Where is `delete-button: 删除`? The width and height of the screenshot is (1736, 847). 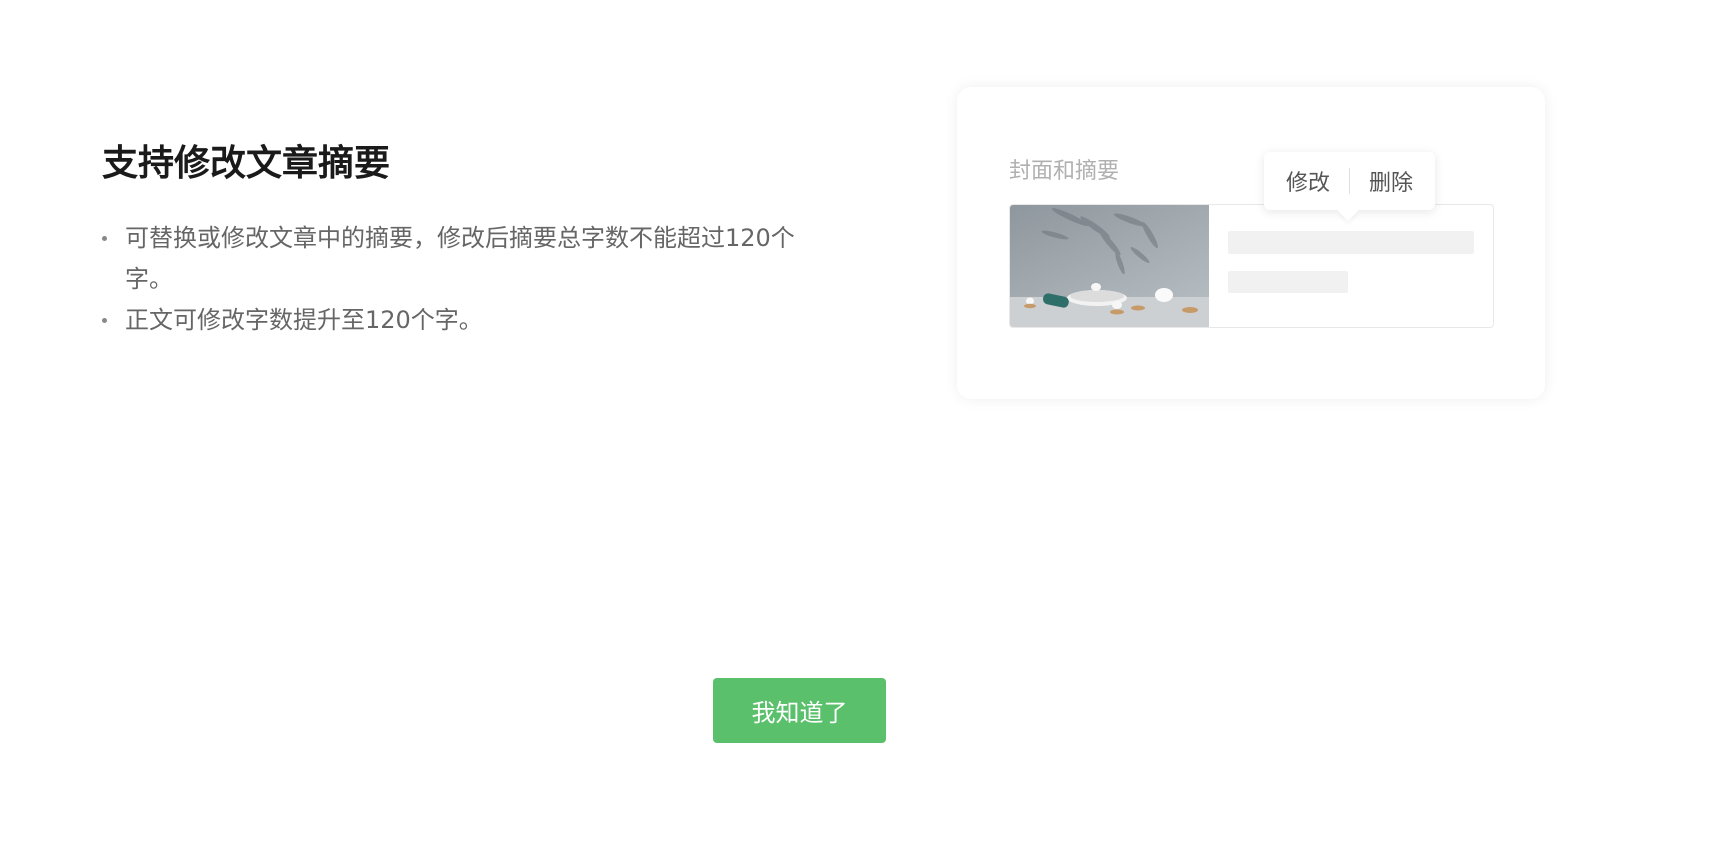 delete-button: 删除 is located at coordinates (1391, 181).